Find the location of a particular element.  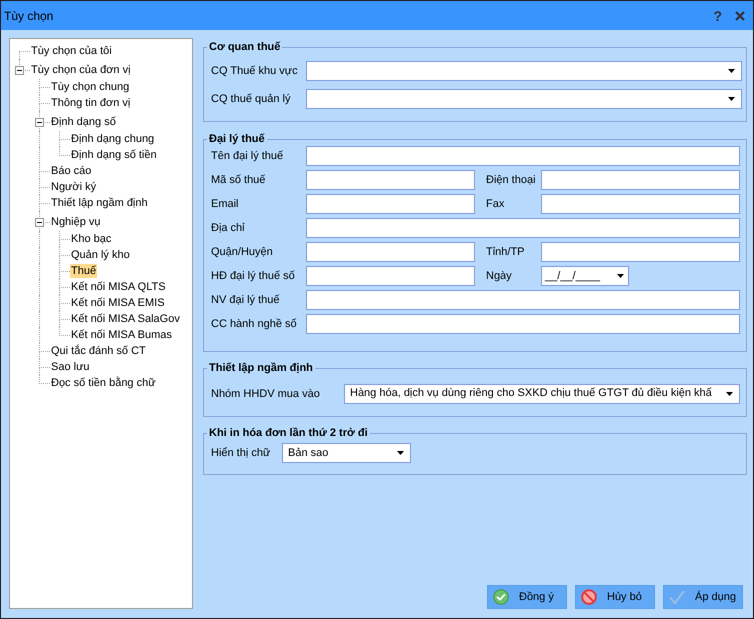

tree-item: Kho bạc is located at coordinates (91, 239).